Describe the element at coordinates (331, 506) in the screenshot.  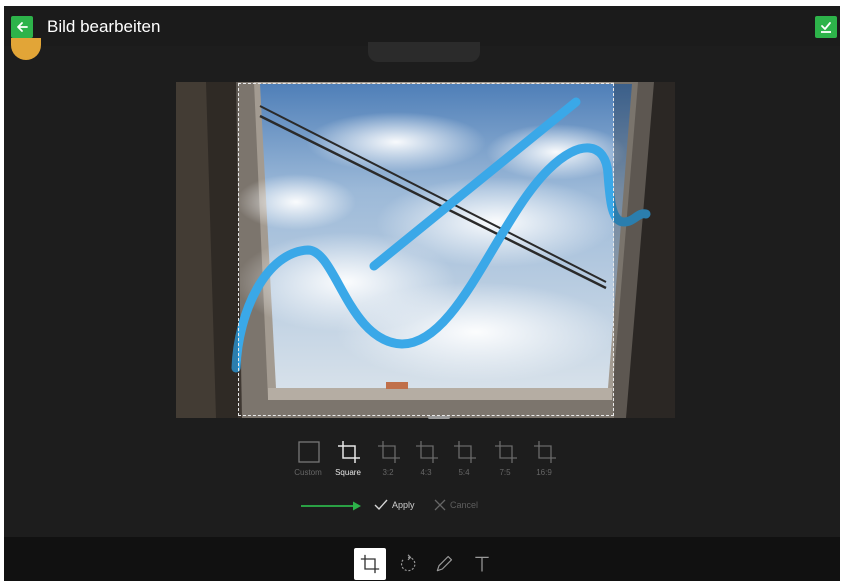
I see `arrow-right-icon` at that location.